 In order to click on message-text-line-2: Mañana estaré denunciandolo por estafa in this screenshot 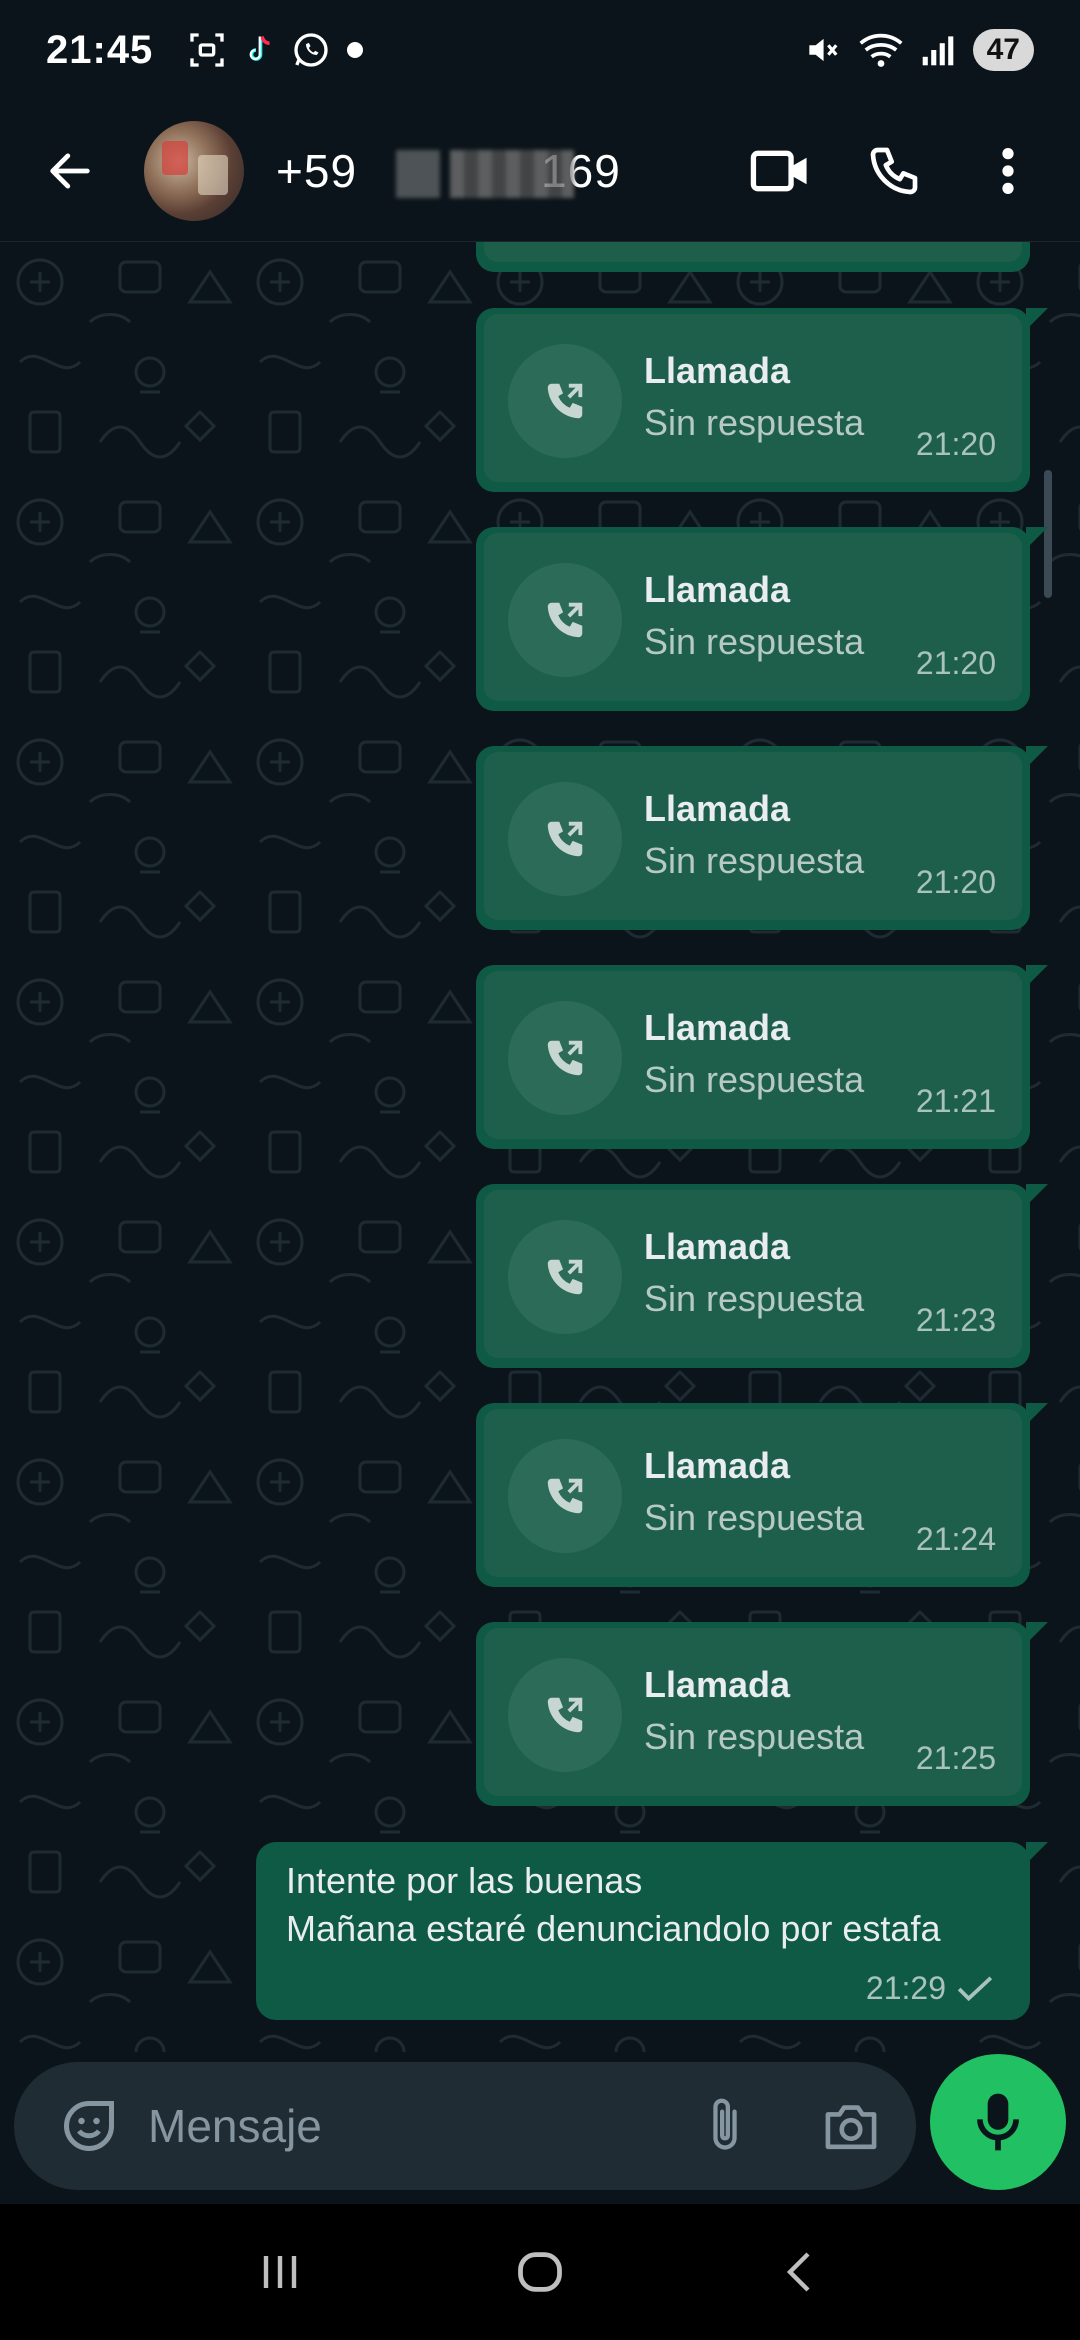, I will do `click(613, 1928)`.